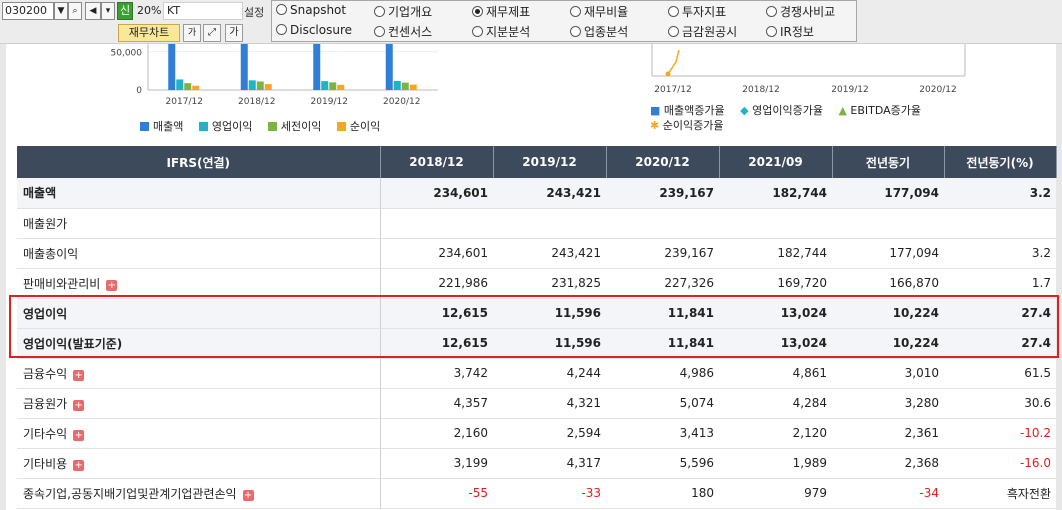  I want to click on line-marker-icon: ✱, so click(655, 125).